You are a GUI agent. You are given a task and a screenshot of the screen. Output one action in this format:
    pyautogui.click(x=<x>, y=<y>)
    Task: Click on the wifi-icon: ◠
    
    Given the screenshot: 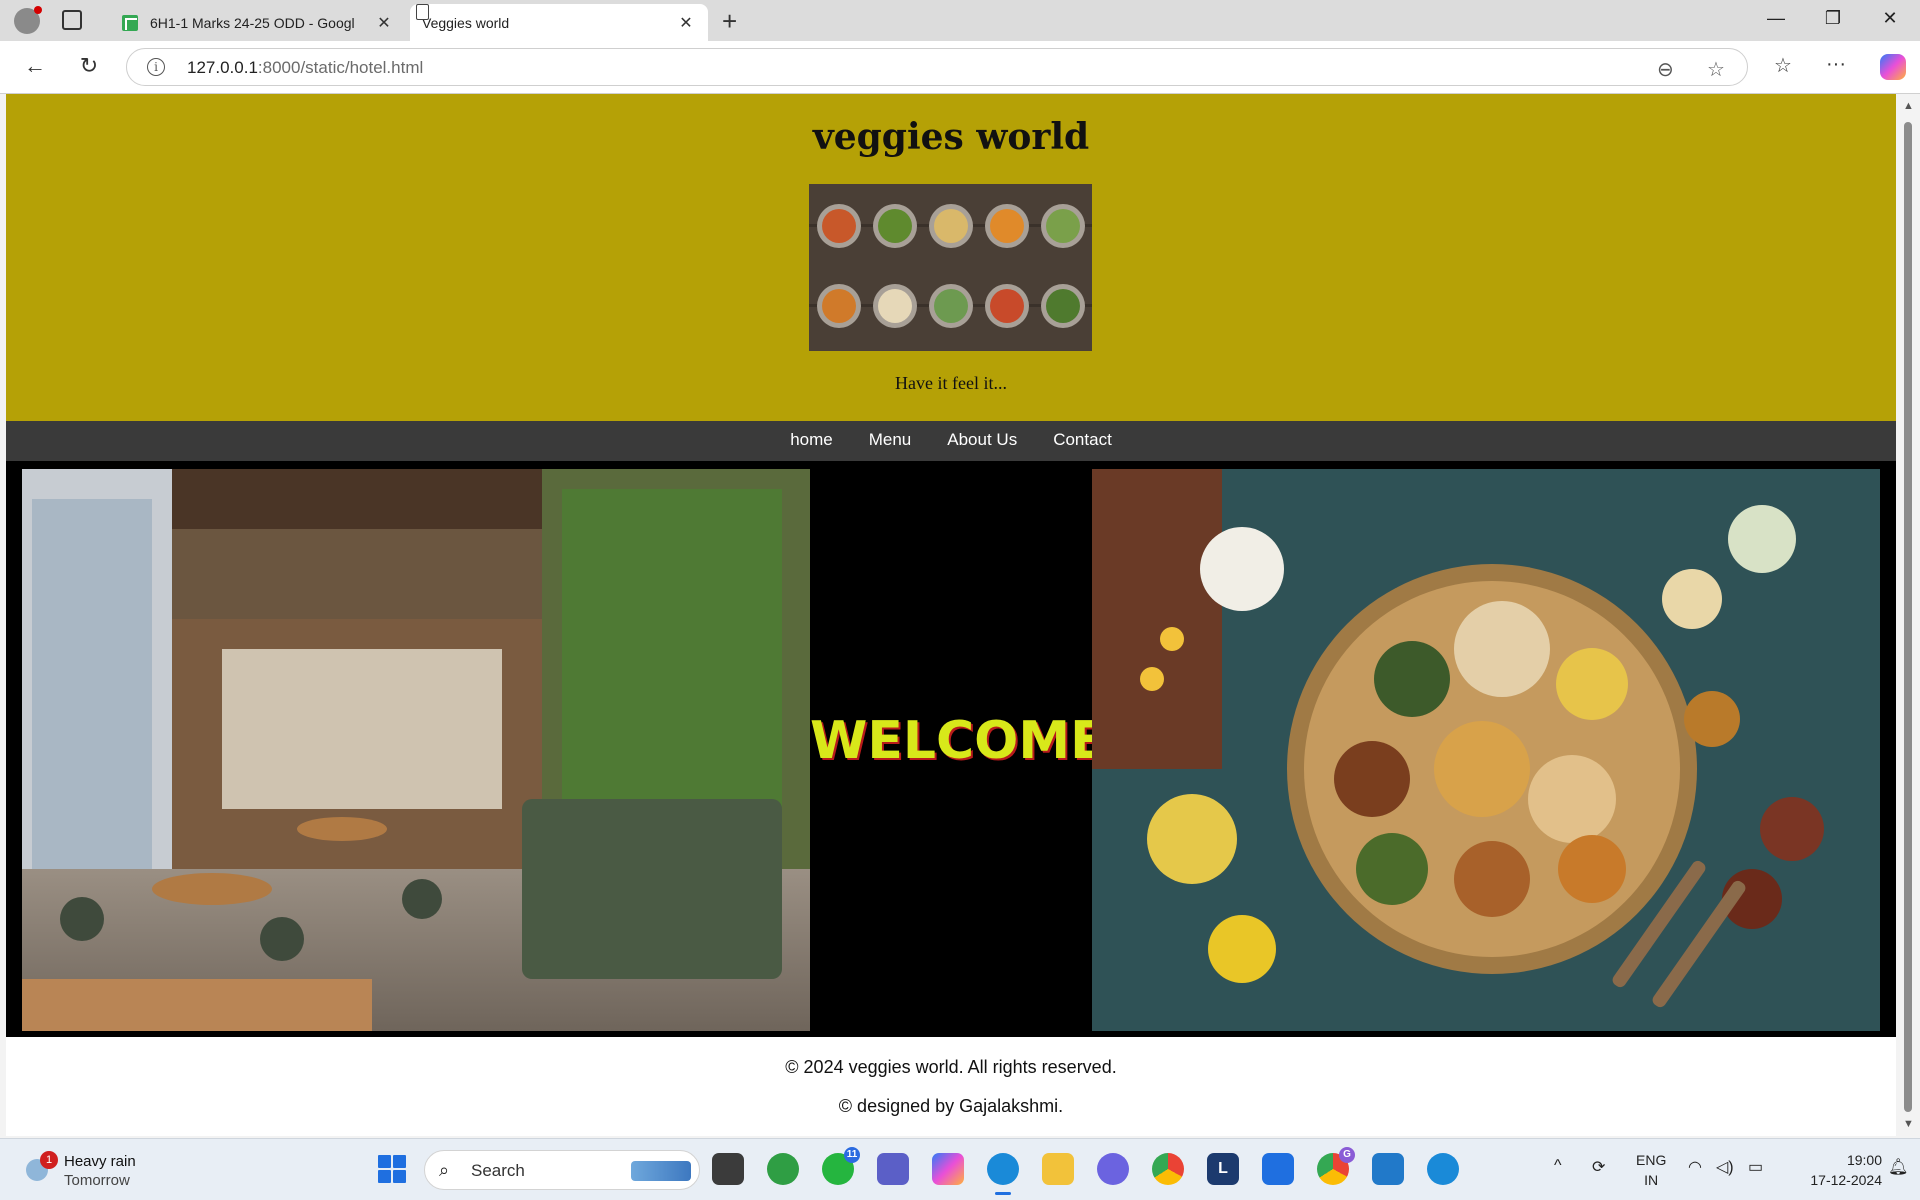 What is the action you would take?
    pyautogui.click(x=1695, y=1167)
    